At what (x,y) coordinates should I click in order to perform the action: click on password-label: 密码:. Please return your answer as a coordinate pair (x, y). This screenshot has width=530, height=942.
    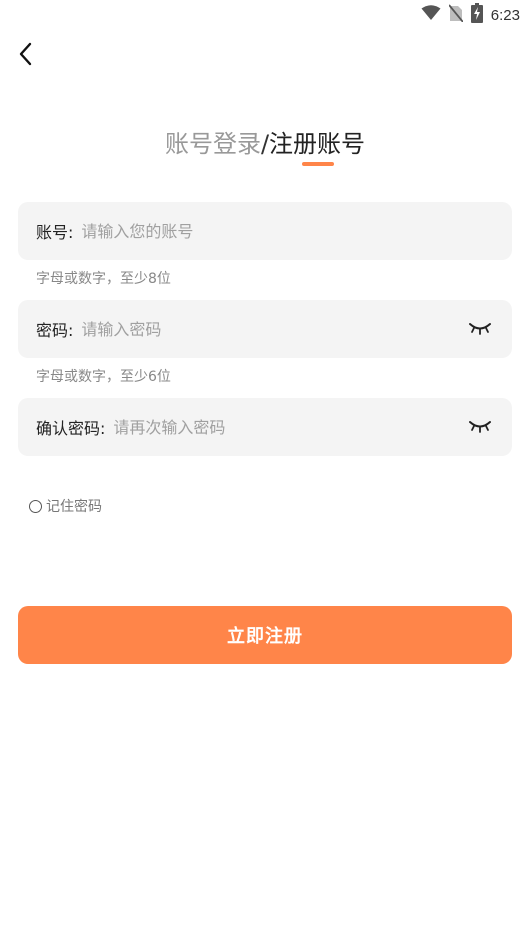
    Looking at the image, I should click on (55, 330).